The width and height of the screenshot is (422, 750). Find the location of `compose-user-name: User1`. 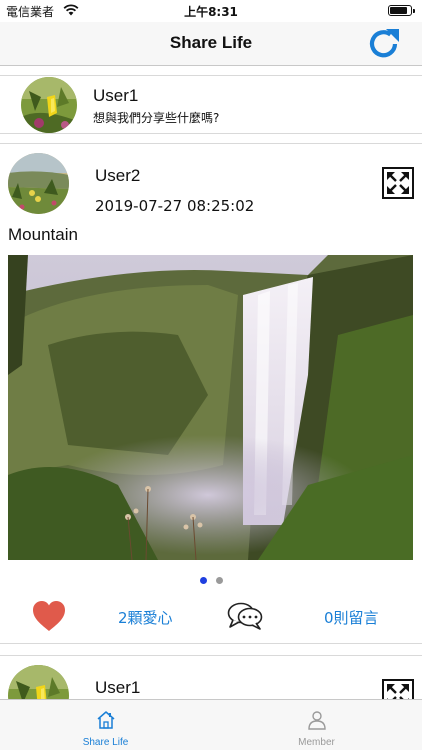

compose-user-name: User1 is located at coordinates (116, 95).